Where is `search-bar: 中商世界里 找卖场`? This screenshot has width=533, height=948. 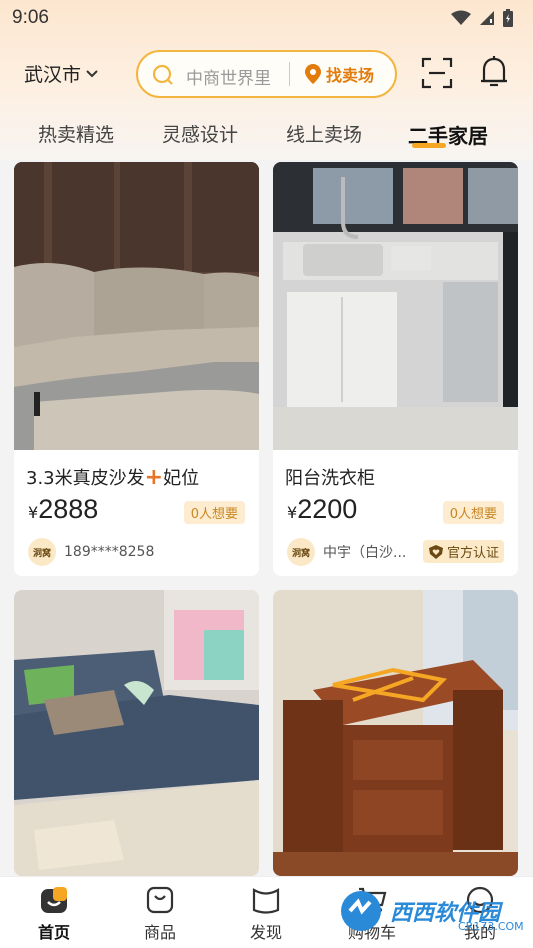
search-bar: 中商世界里 找卖场 is located at coordinates (266, 74).